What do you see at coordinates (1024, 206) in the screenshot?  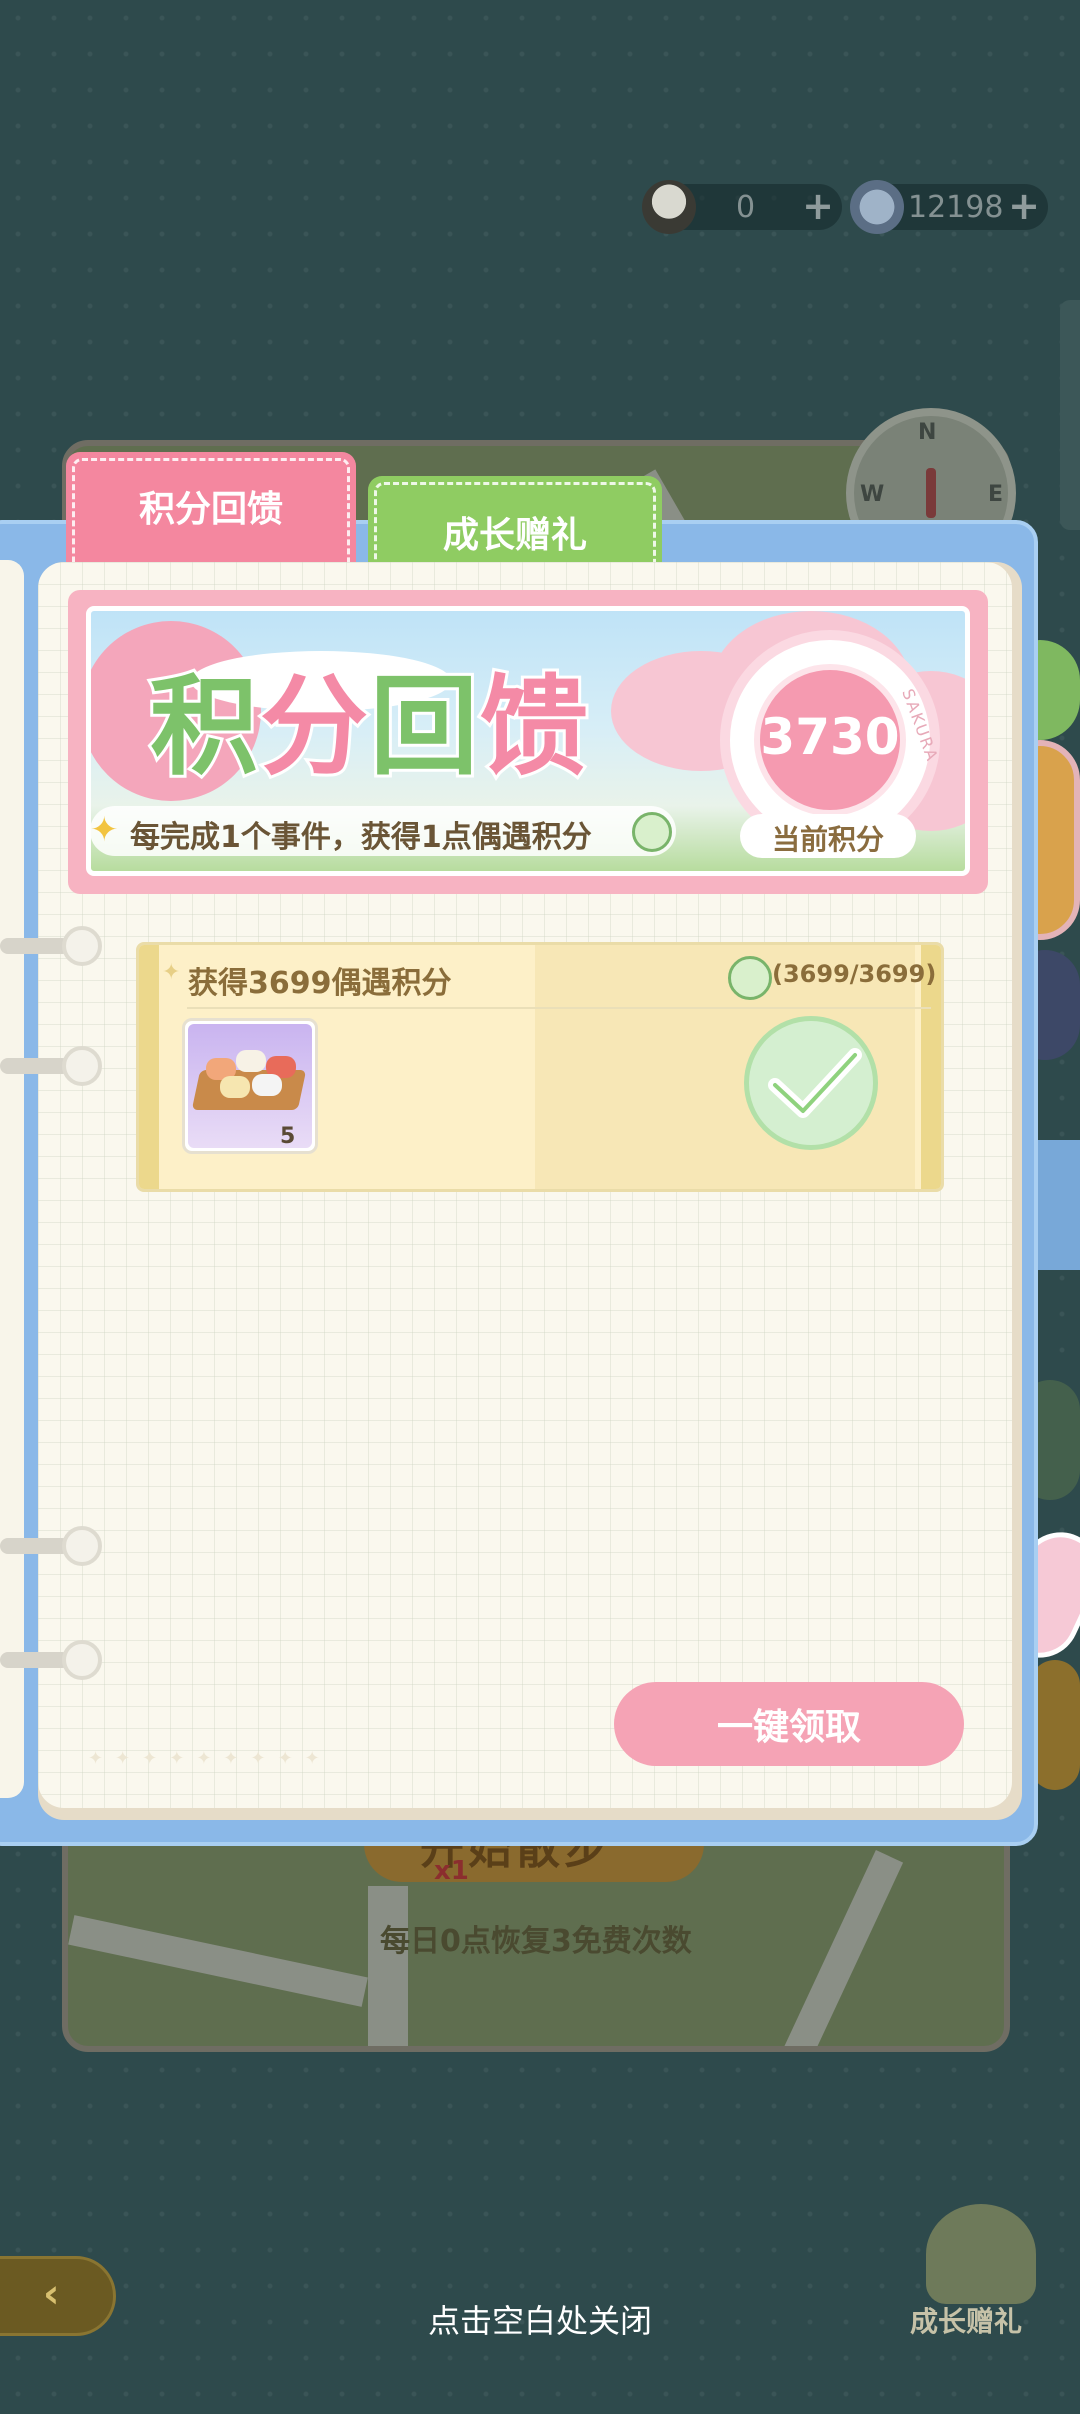 I see `add-gem-button: +` at bounding box center [1024, 206].